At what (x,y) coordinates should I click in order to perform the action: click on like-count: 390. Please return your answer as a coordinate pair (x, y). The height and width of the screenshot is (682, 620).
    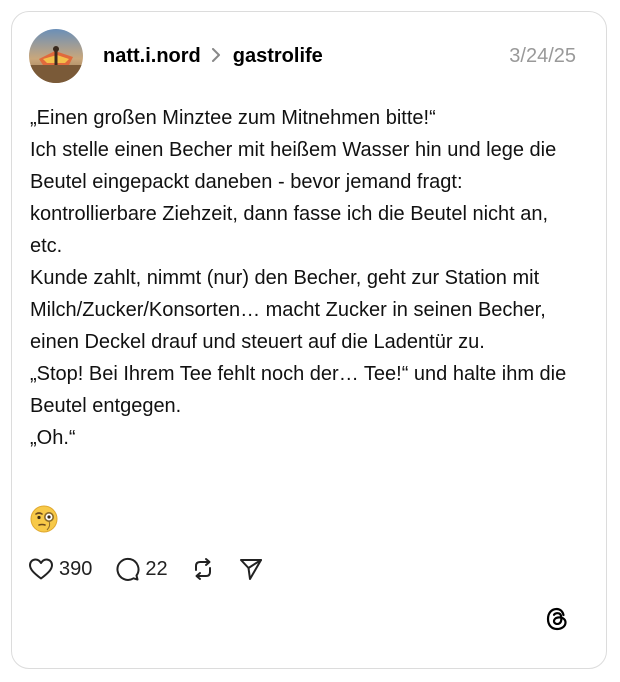
    Looking at the image, I should click on (76, 568).